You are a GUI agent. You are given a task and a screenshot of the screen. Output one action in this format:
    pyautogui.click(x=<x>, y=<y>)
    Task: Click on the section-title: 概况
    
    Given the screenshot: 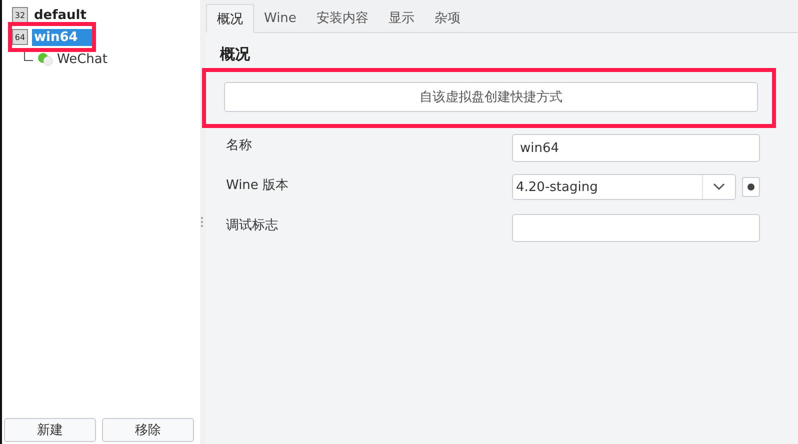 What is the action you would take?
    pyautogui.click(x=235, y=54)
    